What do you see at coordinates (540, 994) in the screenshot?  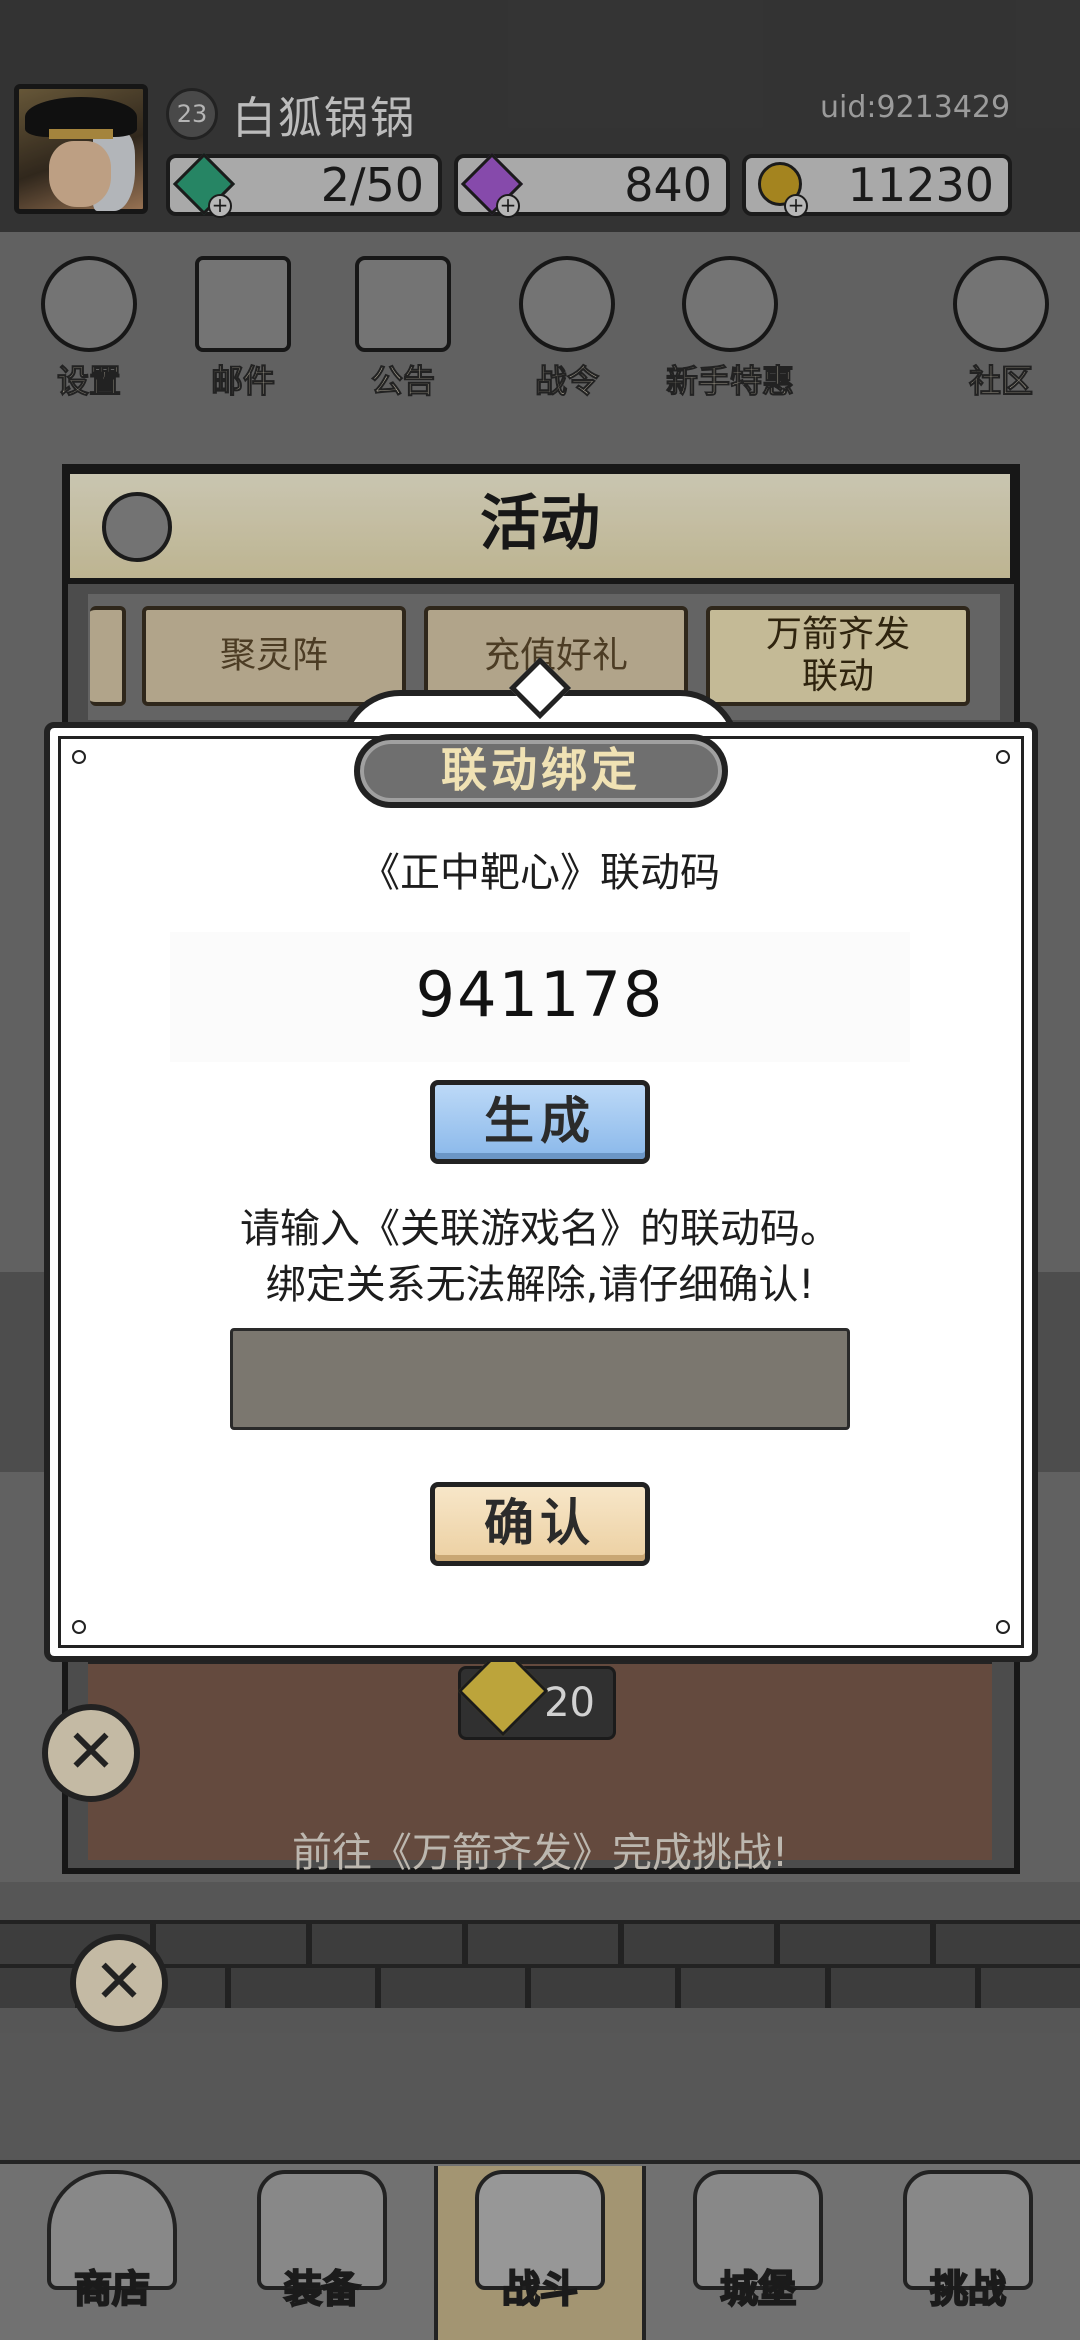 I see `link-code-value: 941178` at bounding box center [540, 994].